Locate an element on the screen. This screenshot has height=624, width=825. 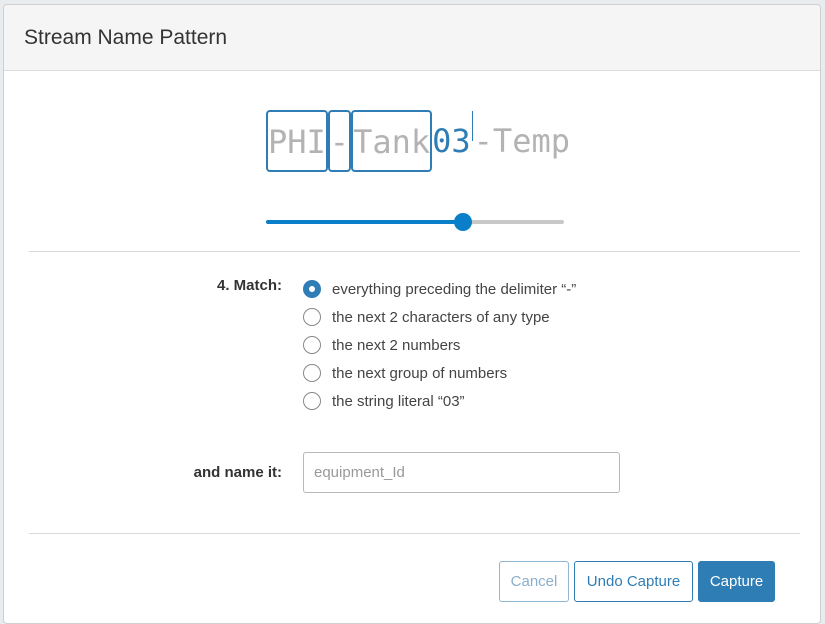
match-option-label: the next 2 numbers is located at coordinates (396, 345).